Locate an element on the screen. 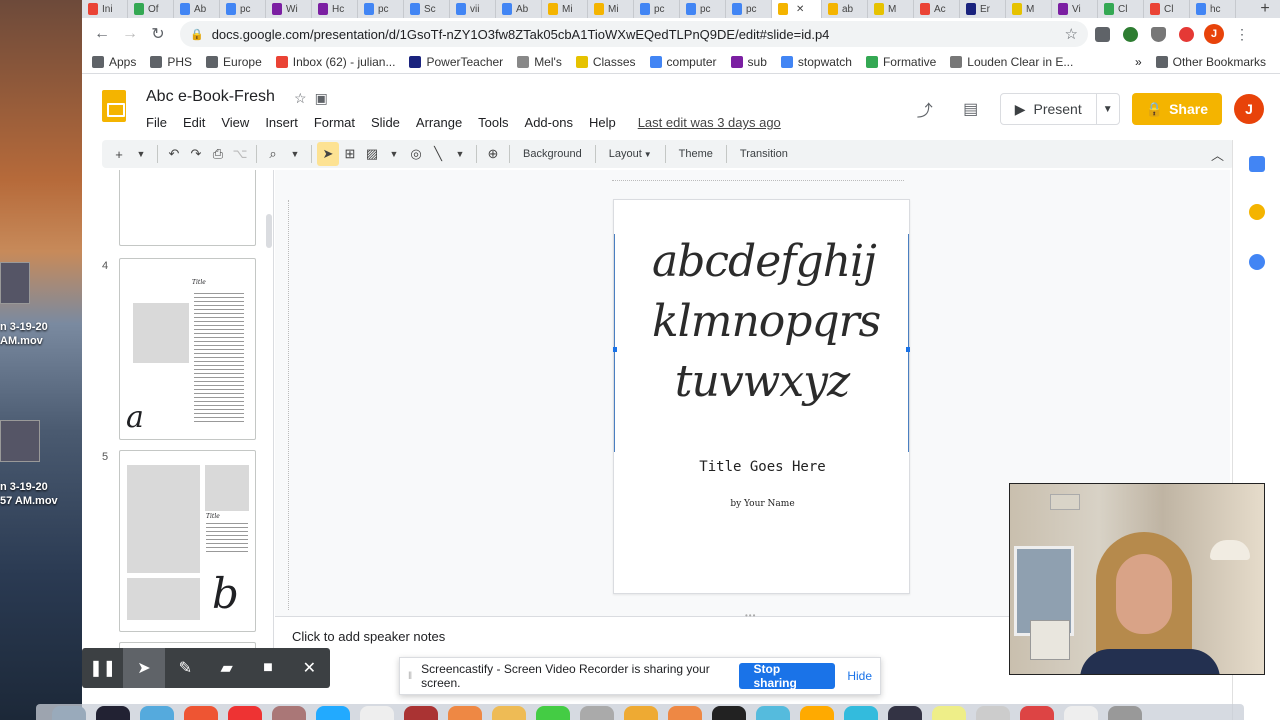 This screenshot has height=720, width=1280. document-title: Abc e-Book-Fresh is located at coordinates (210, 97).